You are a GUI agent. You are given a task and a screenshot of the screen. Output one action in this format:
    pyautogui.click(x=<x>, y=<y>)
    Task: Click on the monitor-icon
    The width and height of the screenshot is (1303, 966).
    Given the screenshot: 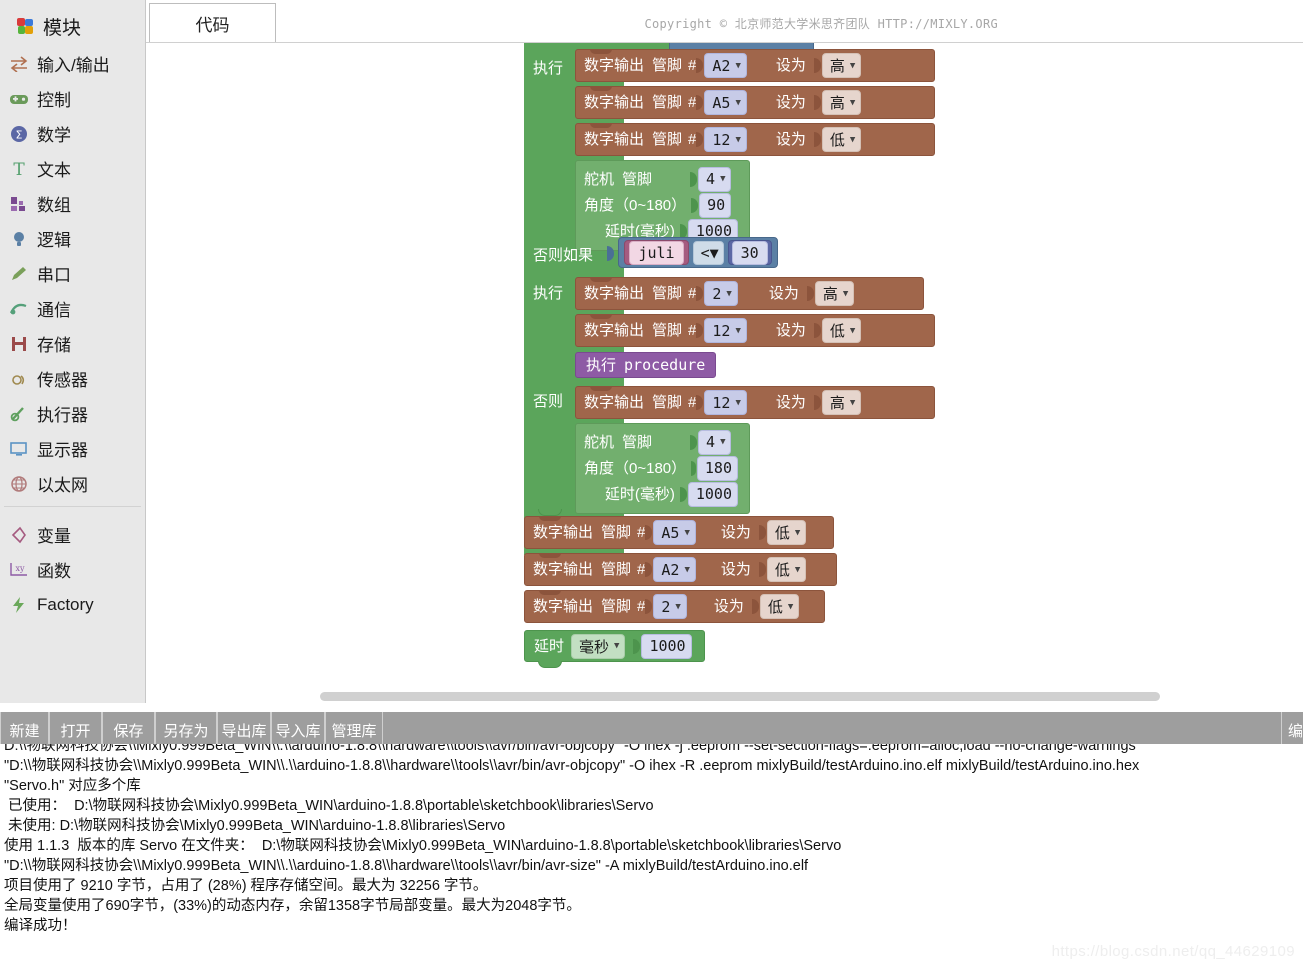 What is the action you would take?
    pyautogui.click(x=19, y=449)
    